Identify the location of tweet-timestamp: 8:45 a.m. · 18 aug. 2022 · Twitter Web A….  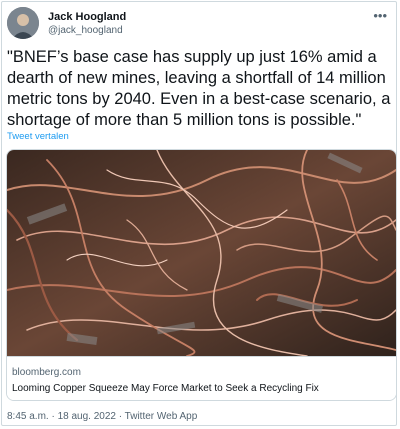
(102, 416).